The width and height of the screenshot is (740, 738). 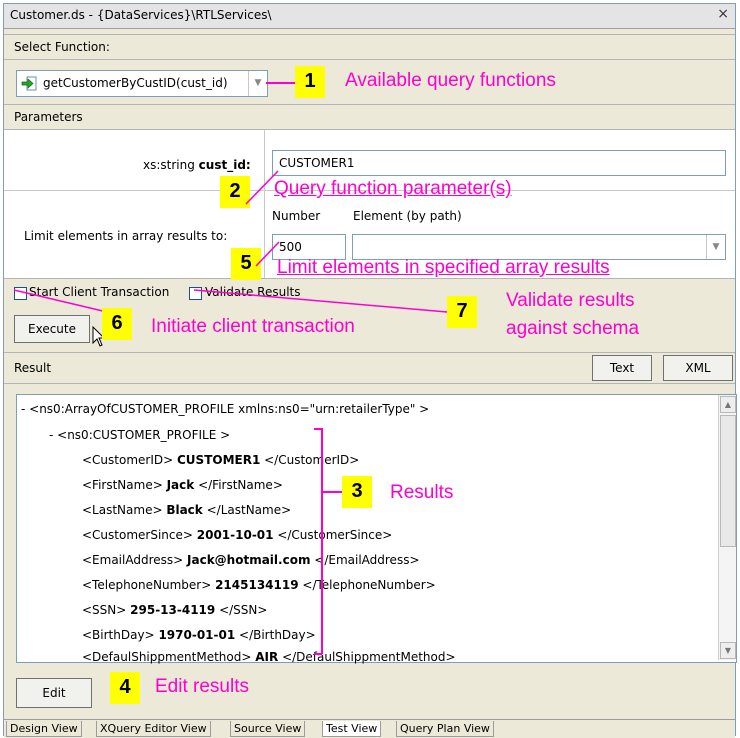 What do you see at coordinates (54, 693) in the screenshot?
I see `edit-button: Edit` at bounding box center [54, 693].